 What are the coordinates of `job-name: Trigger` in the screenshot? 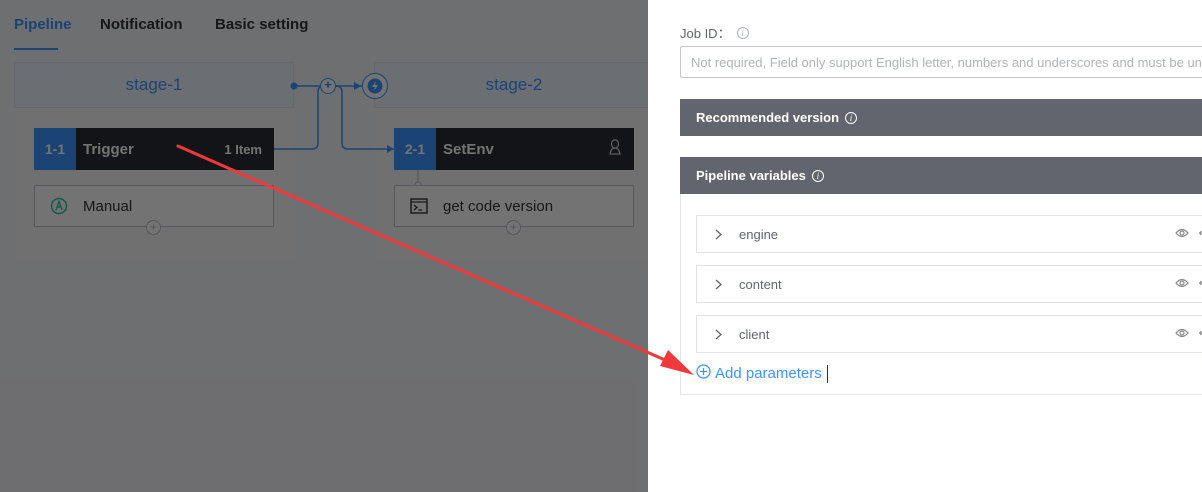 It's located at (108, 149).